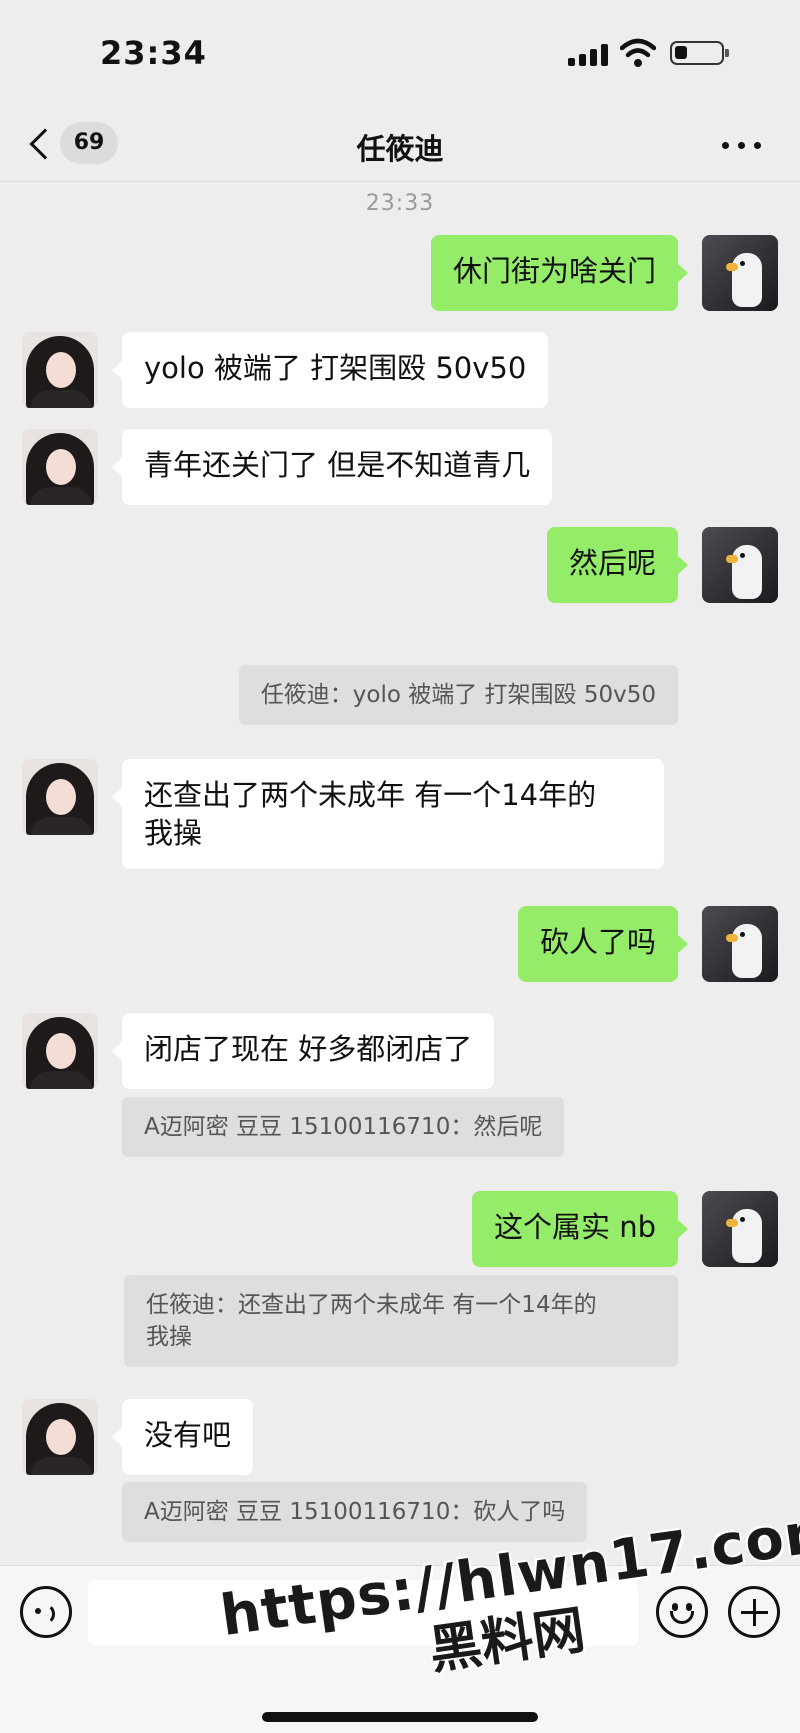 The height and width of the screenshot is (1733, 800). What do you see at coordinates (400, 203) in the screenshot?
I see `message-timestamp: 23:33` at bounding box center [400, 203].